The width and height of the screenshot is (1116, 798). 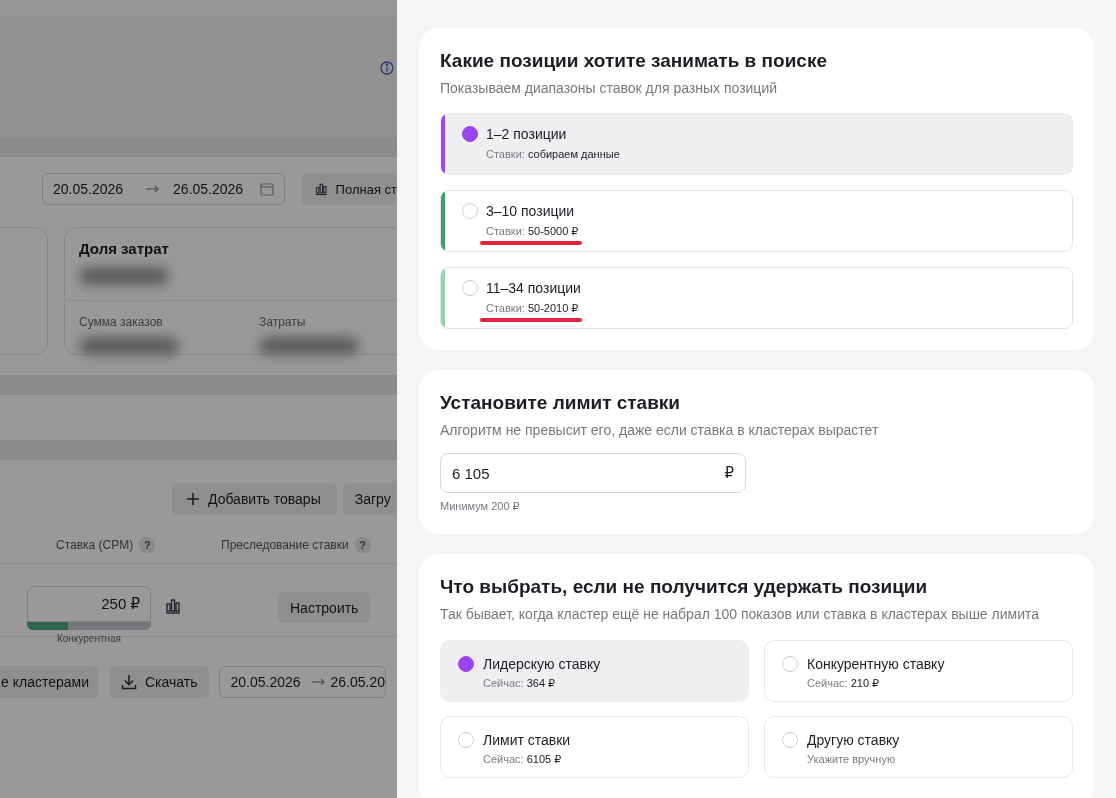 What do you see at coordinates (526, 134) in the screenshot?
I see `option-label: 1–2 позиции` at bounding box center [526, 134].